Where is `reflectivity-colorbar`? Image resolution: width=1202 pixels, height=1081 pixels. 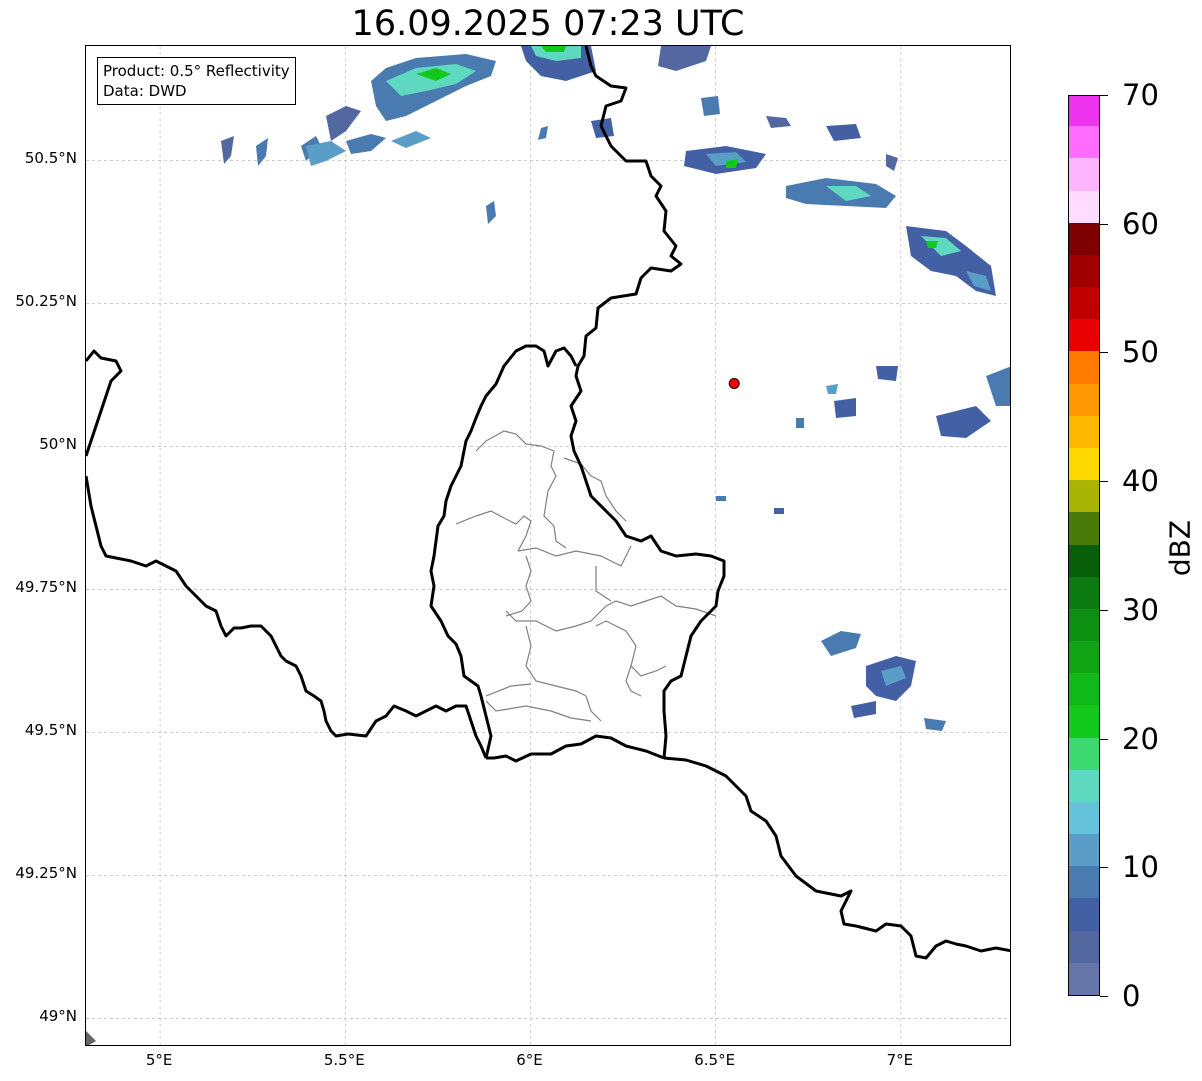
reflectivity-colorbar is located at coordinates (1084, 545).